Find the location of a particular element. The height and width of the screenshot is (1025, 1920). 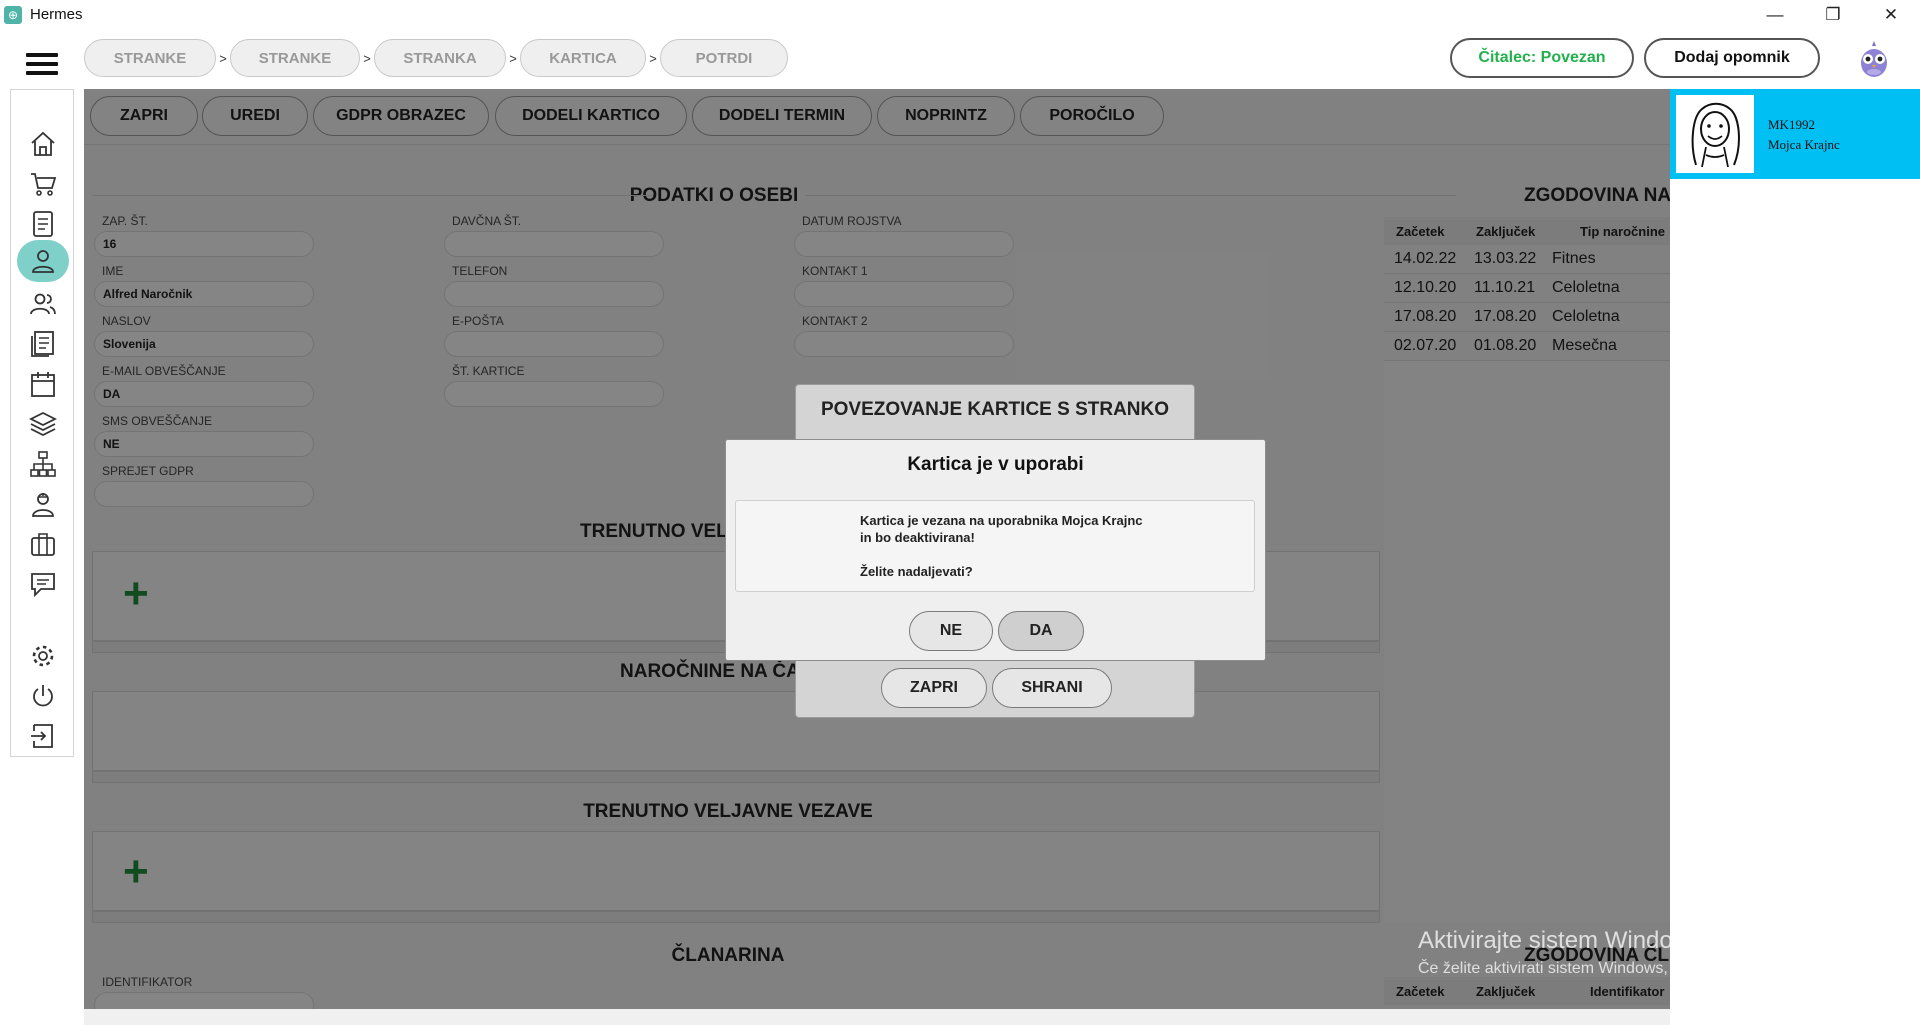

list-icon is located at coordinates (43, 344).